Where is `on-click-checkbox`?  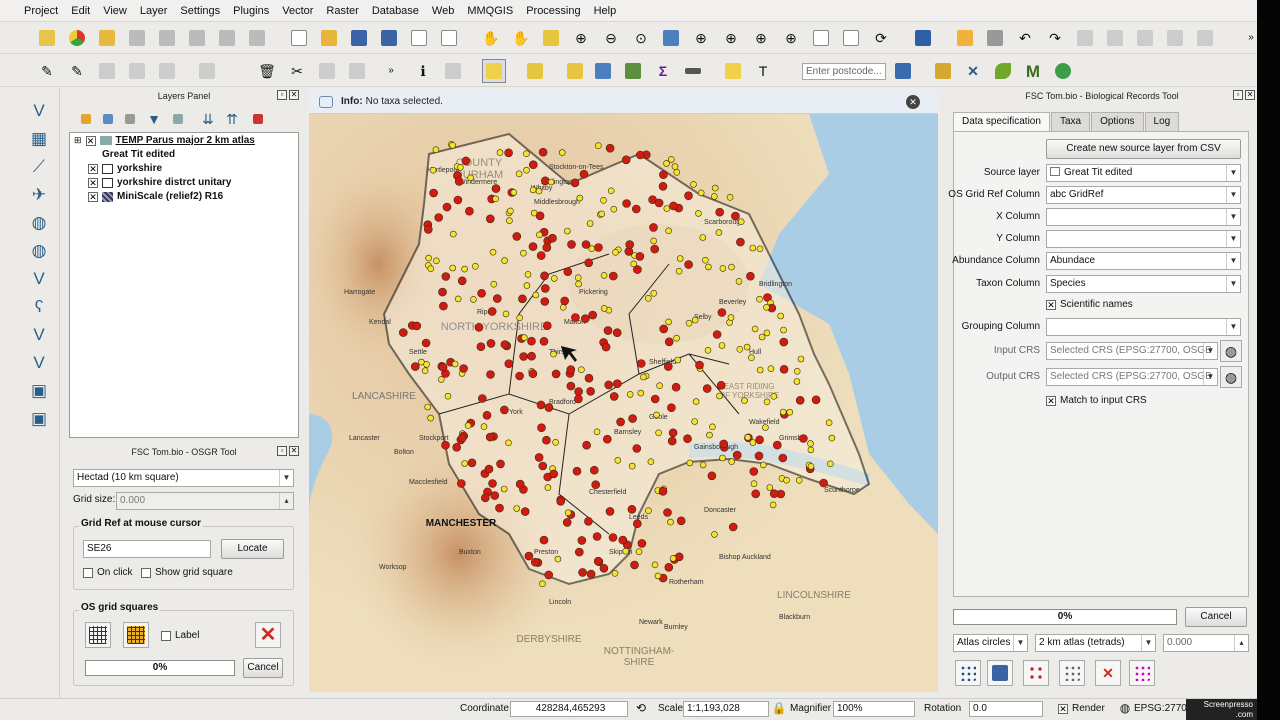
on-click-checkbox is located at coordinates (88, 572).